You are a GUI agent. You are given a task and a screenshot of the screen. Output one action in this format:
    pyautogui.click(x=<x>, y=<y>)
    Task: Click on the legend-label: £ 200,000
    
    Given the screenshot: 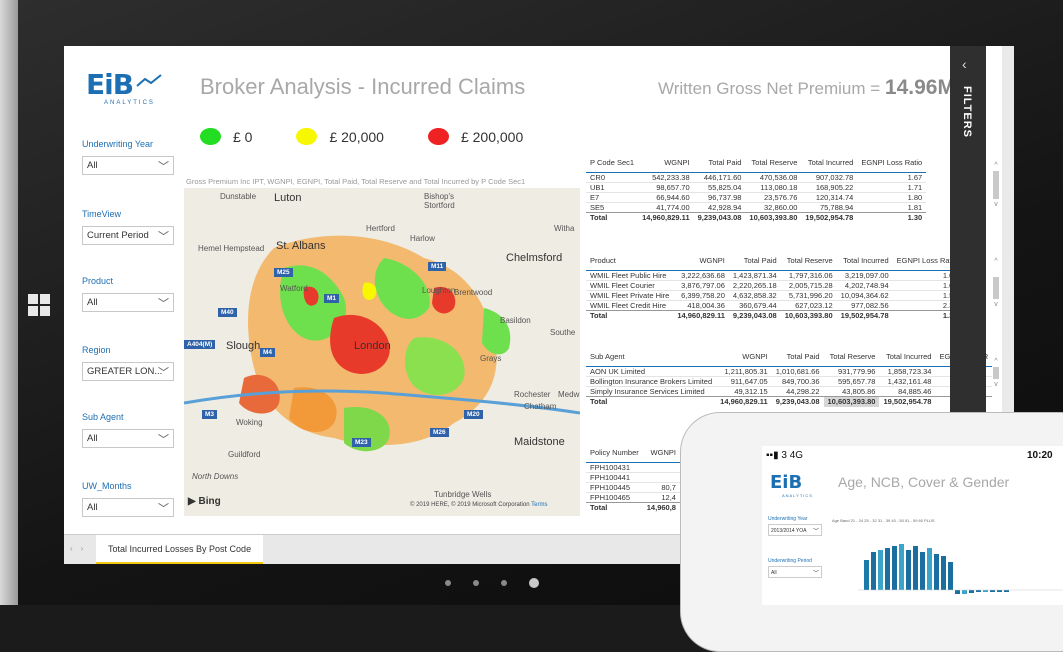 What is the action you would take?
    pyautogui.click(x=492, y=136)
    